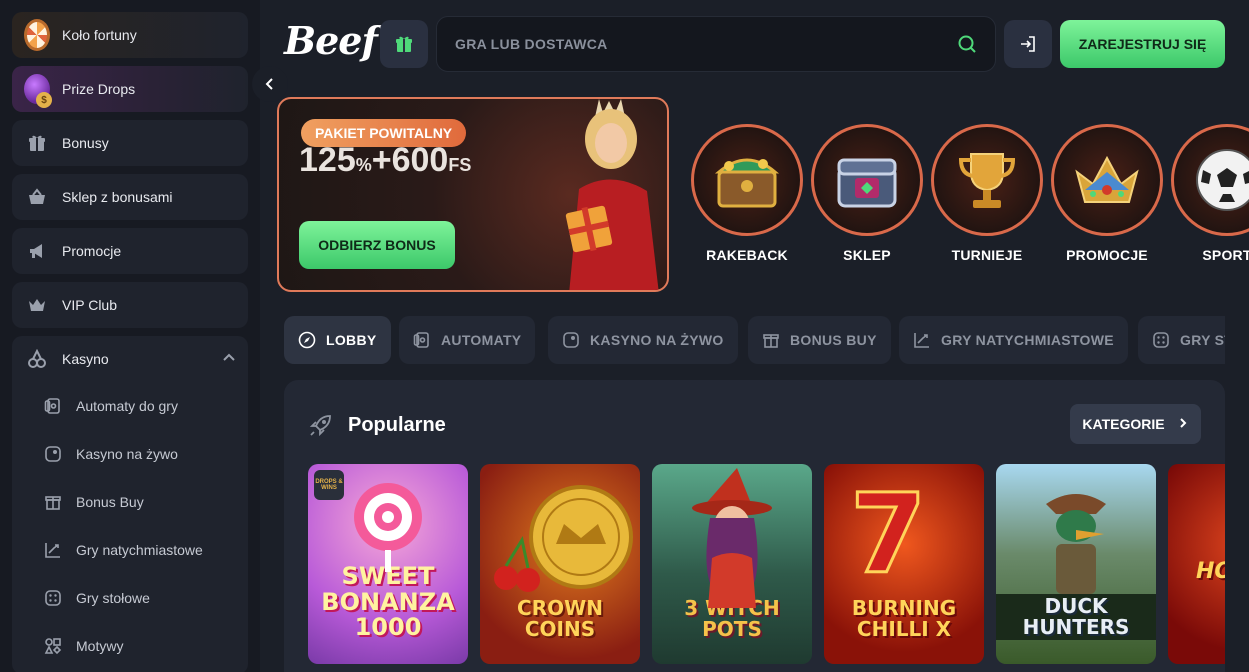 Image resolution: width=1249 pixels, height=672 pixels. What do you see at coordinates (130, 251) in the screenshot?
I see `sidebar-item-promotions: Promocje` at bounding box center [130, 251].